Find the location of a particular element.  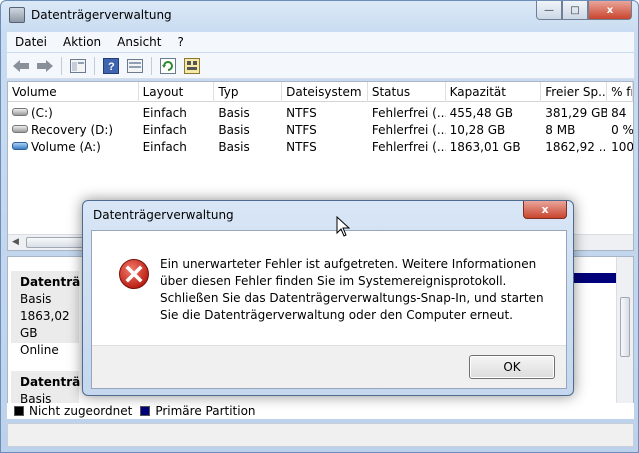

free-space-cell: 381,29 GB is located at coordinates (576, 113).